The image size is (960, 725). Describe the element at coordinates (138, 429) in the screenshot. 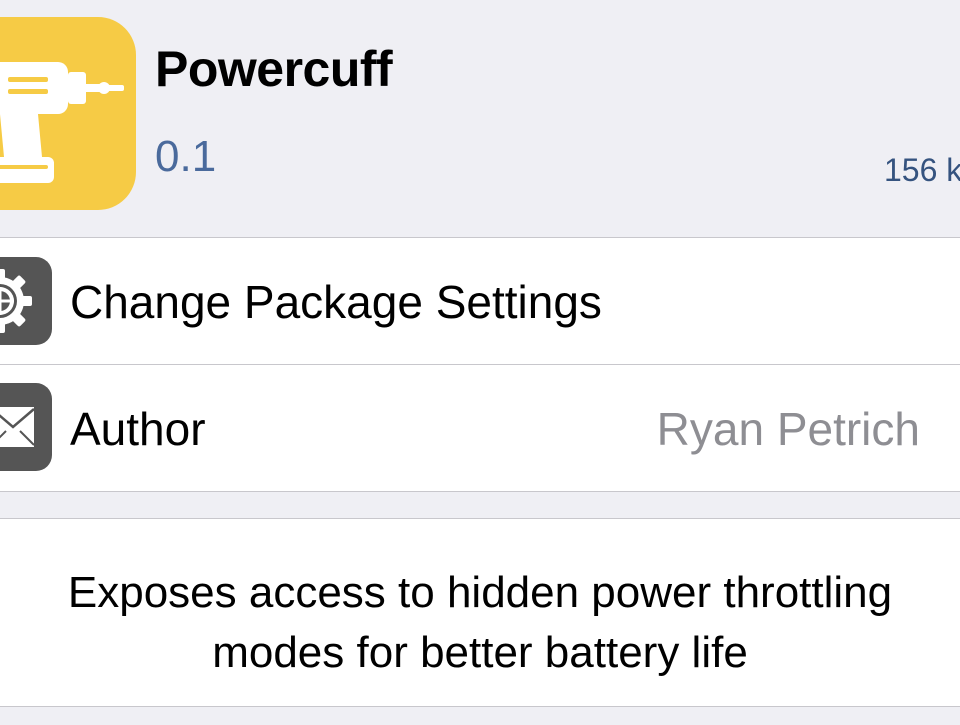

I see `row-label: Author` at that location.